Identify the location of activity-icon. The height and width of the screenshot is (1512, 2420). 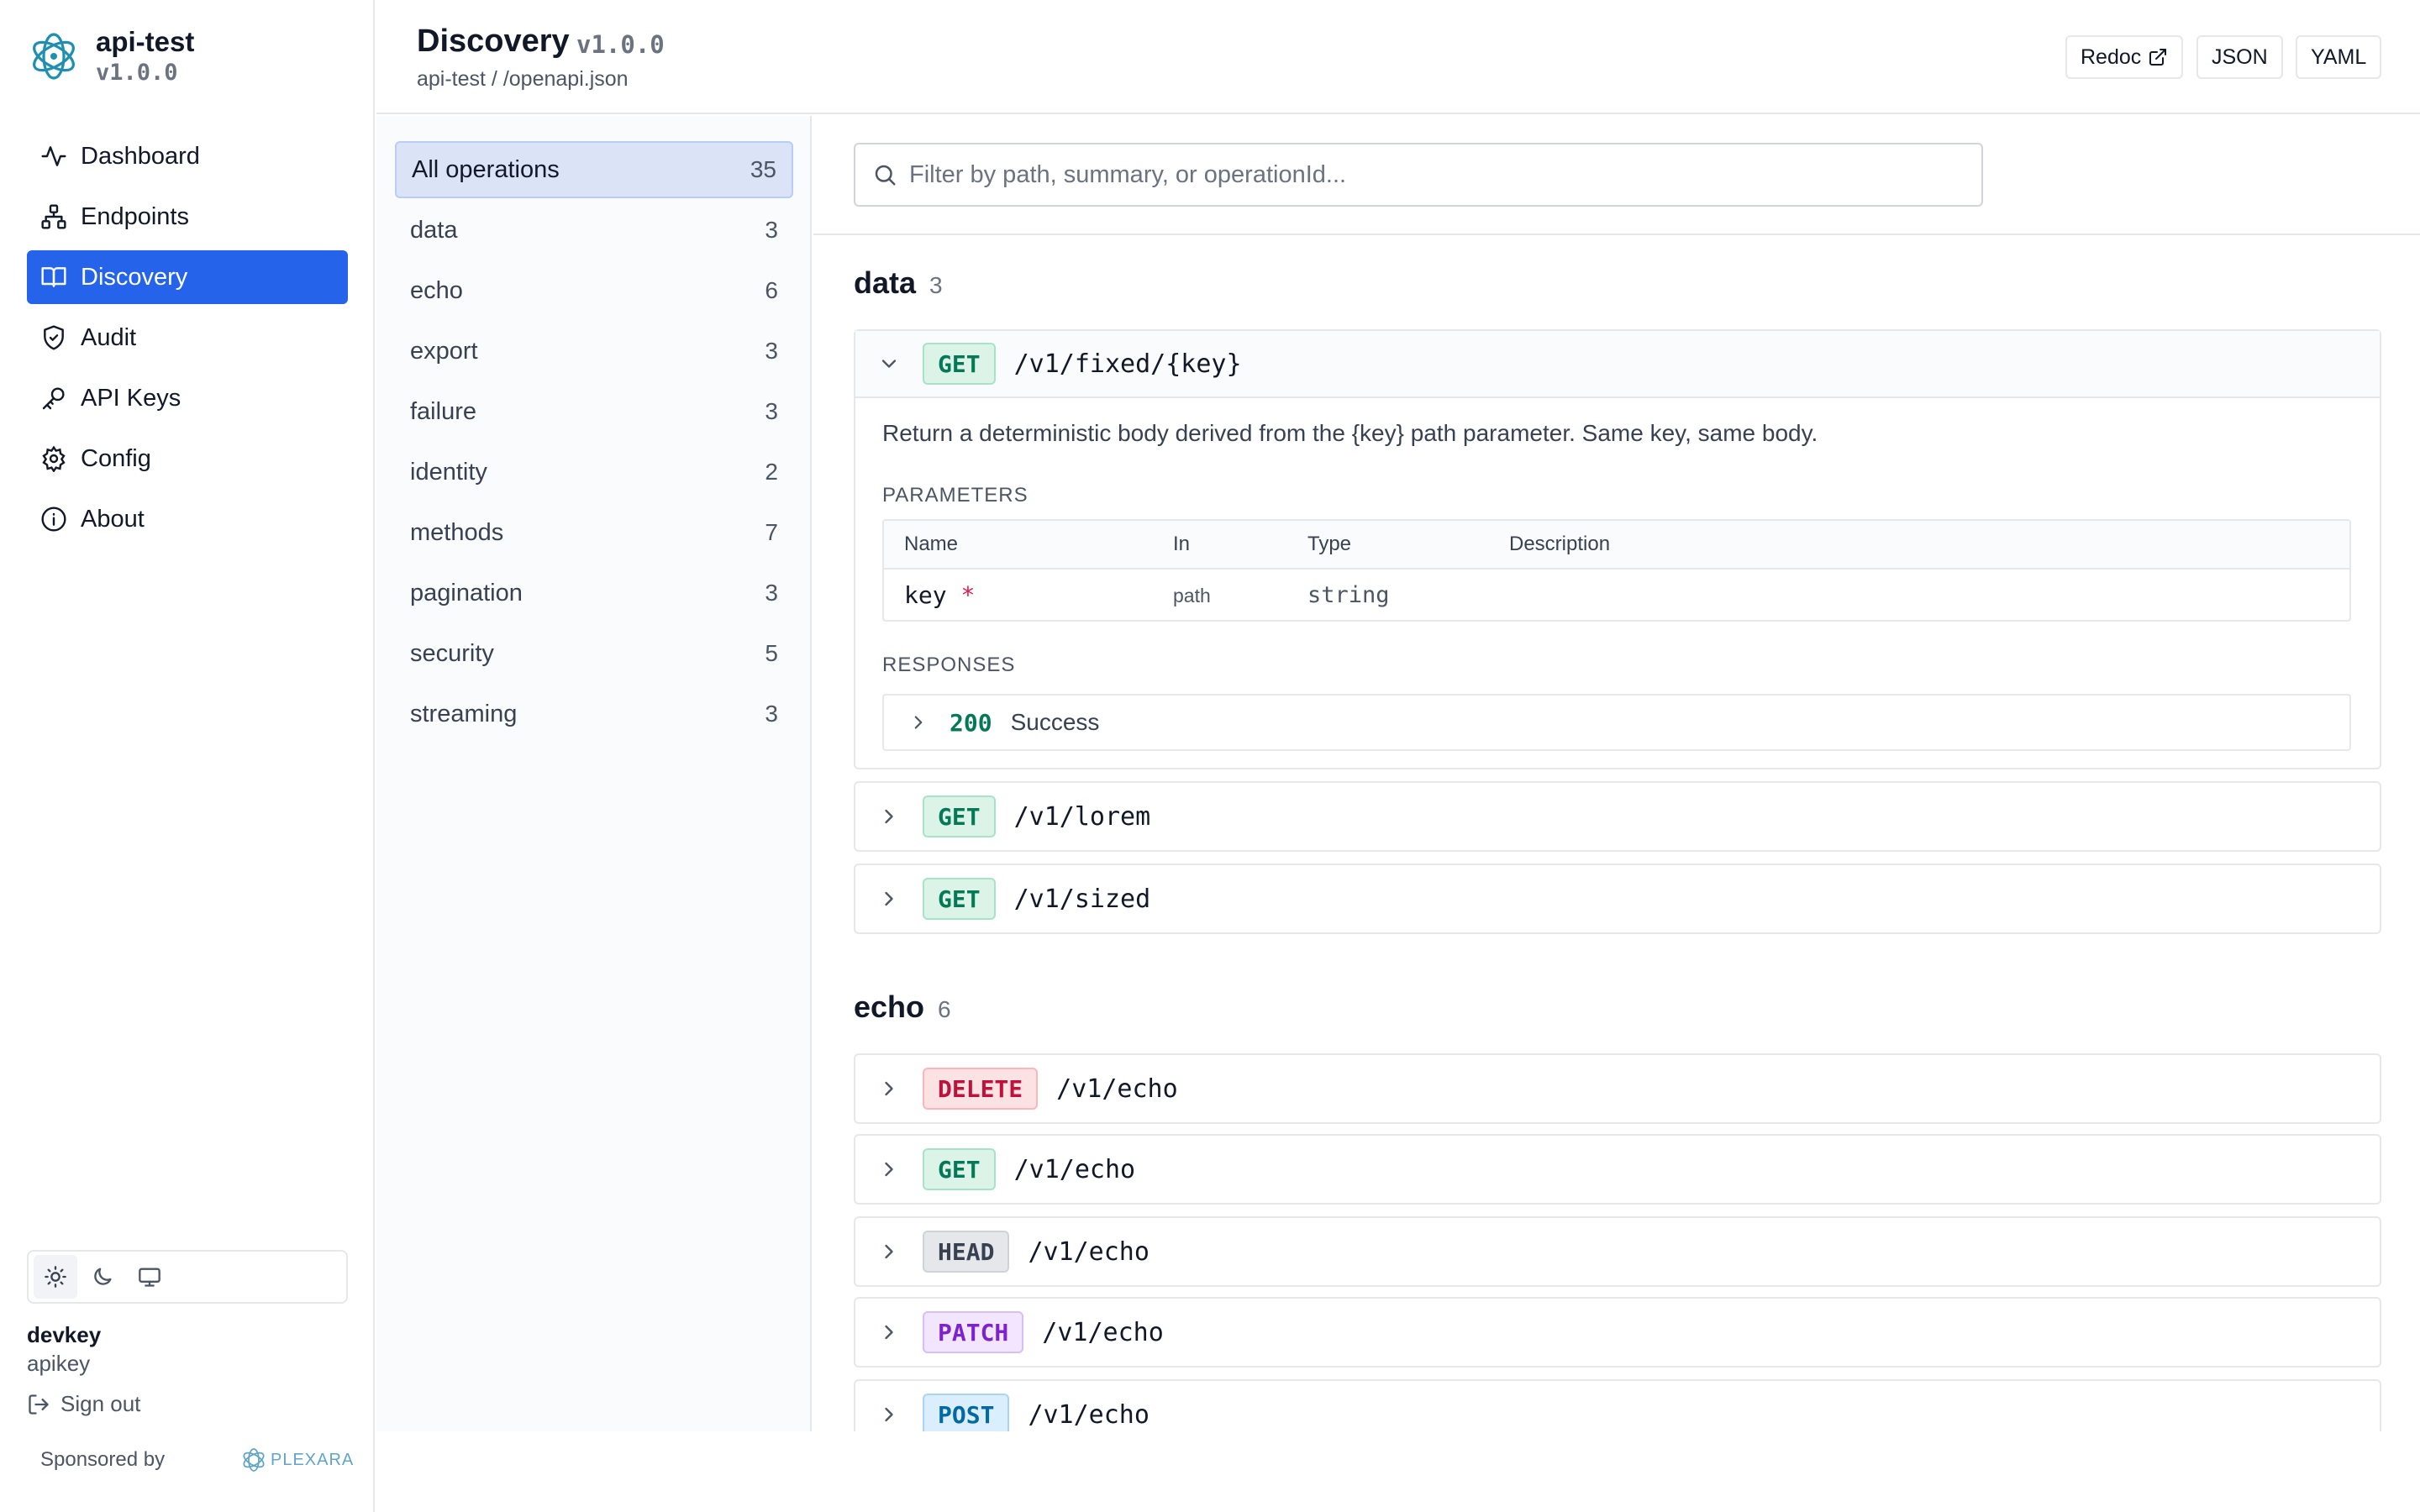
(53, 156).